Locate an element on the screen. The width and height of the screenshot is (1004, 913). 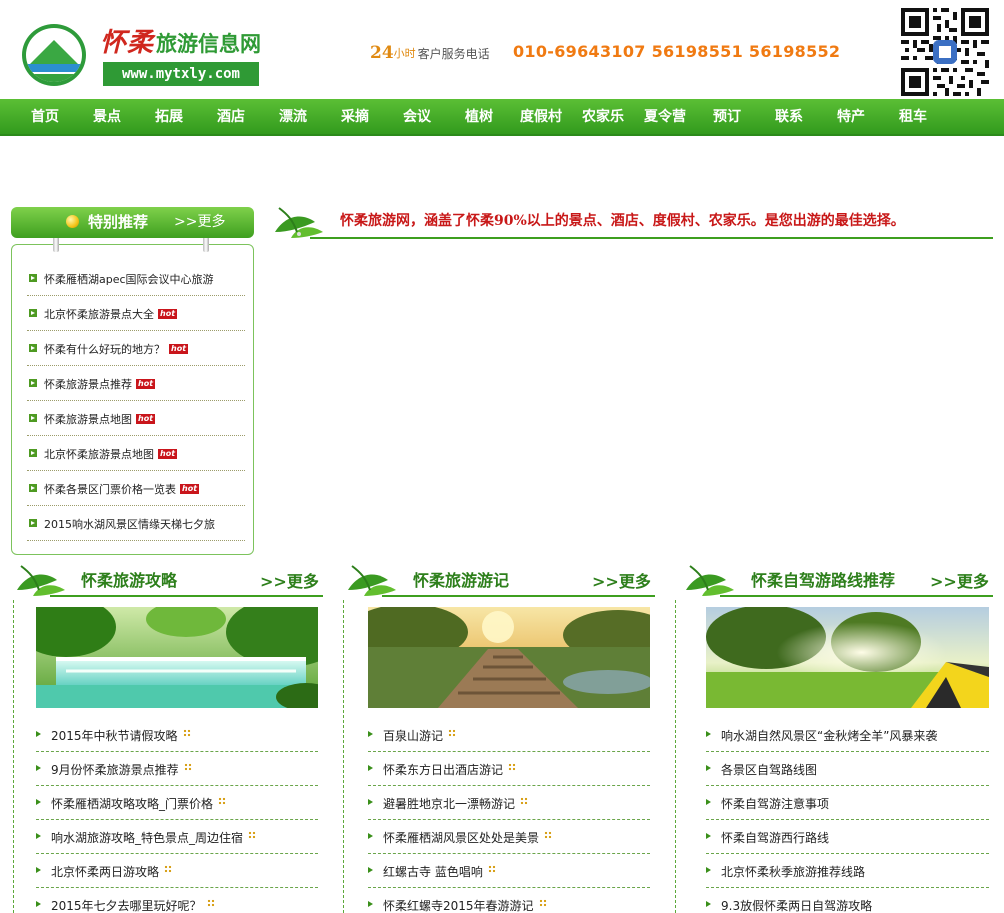
list-item-label: 红螺古寺 蓝色唱响 is located at coordinates (433, 872).